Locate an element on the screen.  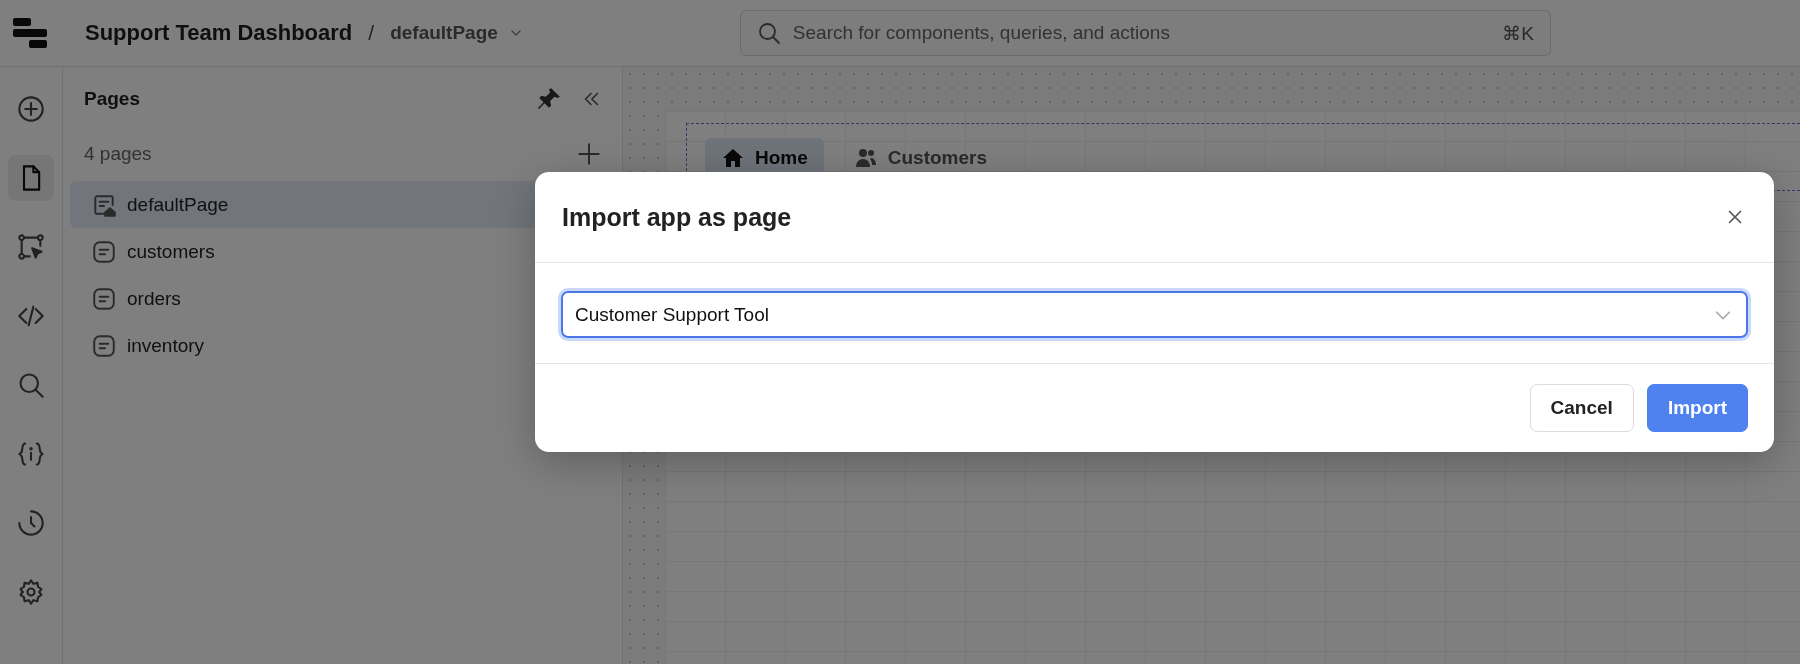
people-icon is located at coordinates (865, 158).